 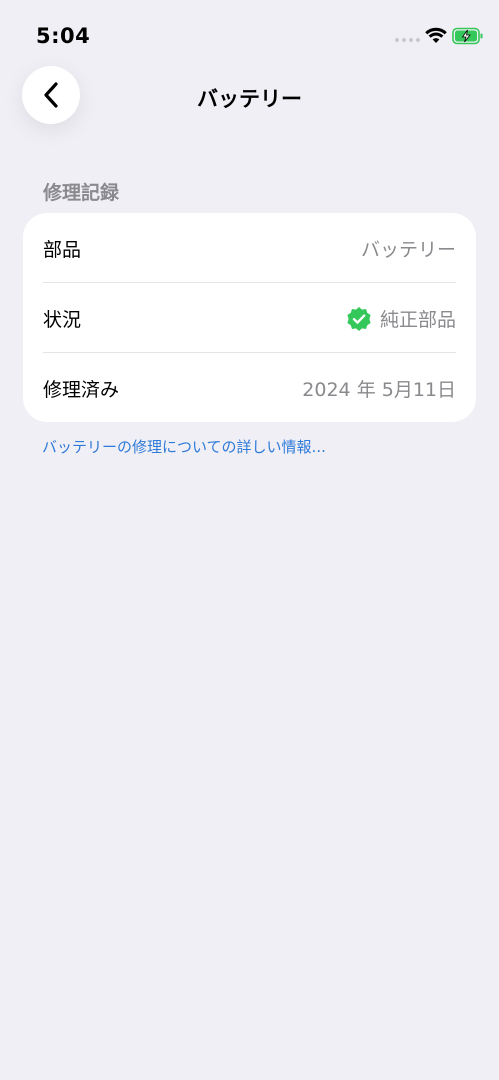 I want to click on row-value: バッテリー, so click(x=408, y=250).